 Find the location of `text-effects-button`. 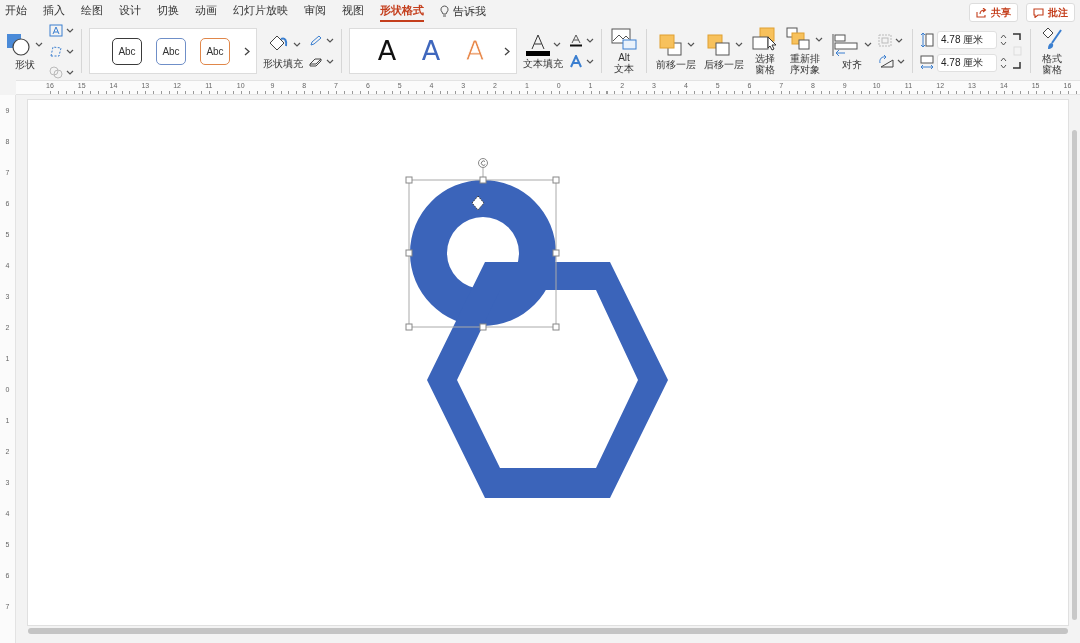

text-effects-button is located at coordinates (581, 61).